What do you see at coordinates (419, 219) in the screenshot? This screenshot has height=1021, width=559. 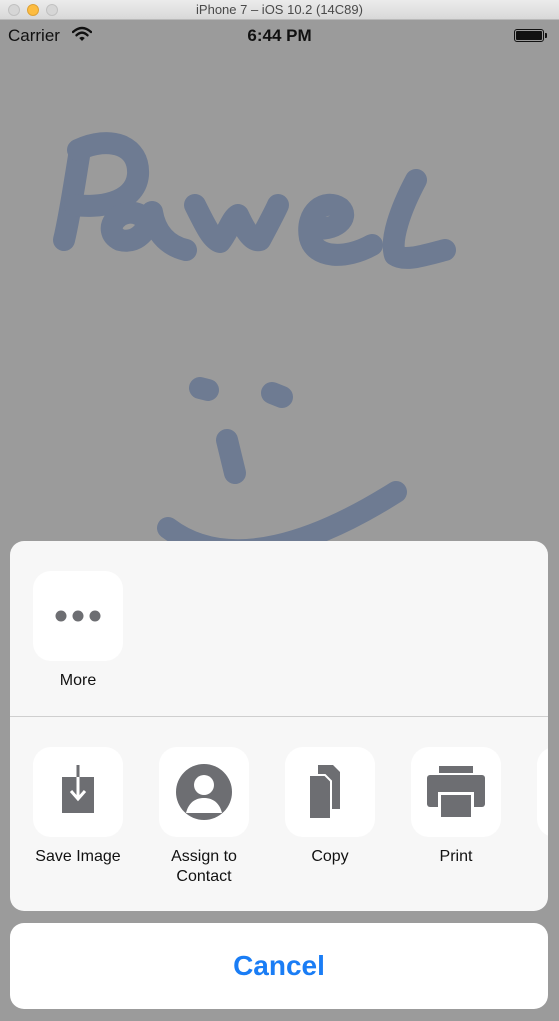 I see `stroke-letter-l` at bounding box center [419, 219].